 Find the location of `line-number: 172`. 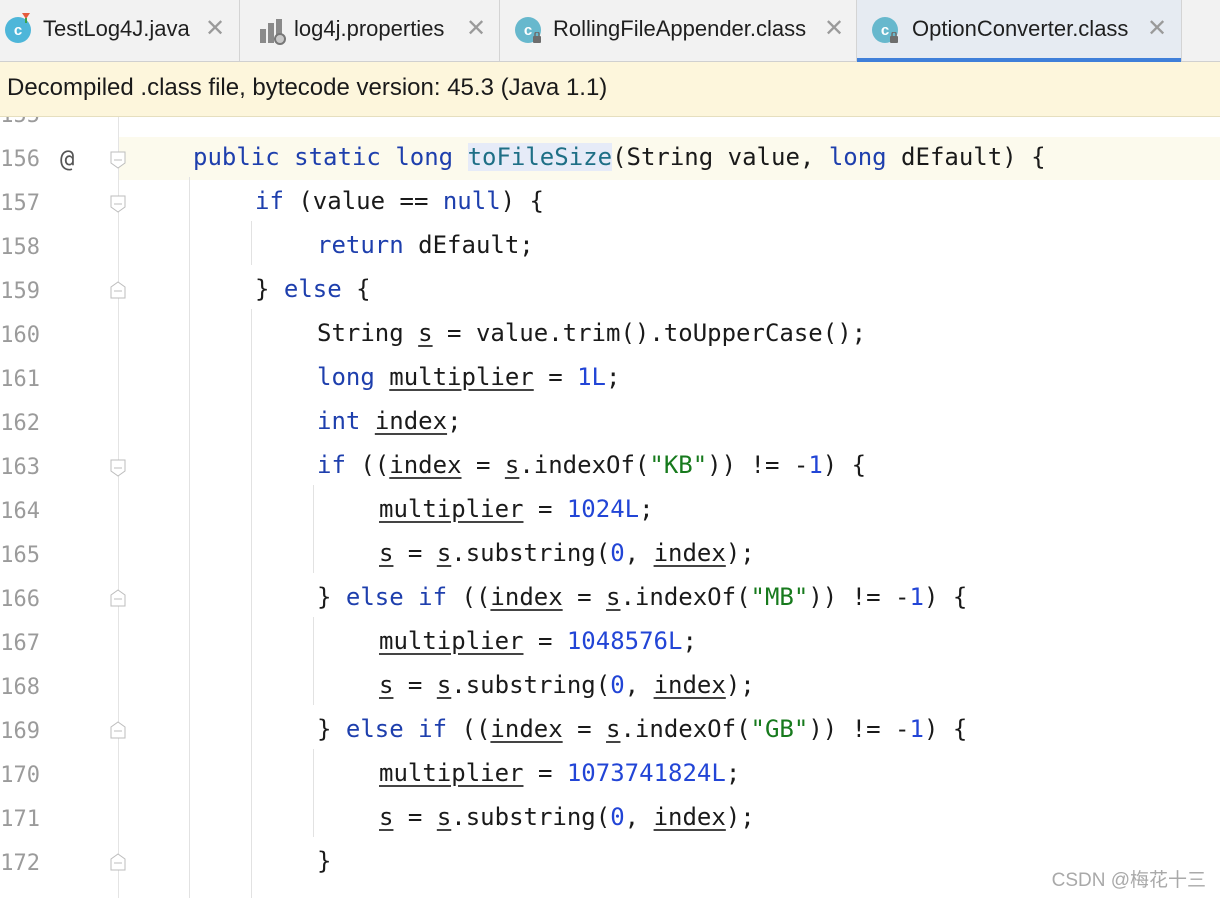

line-number: 172 is located at coordinates (20, 863).